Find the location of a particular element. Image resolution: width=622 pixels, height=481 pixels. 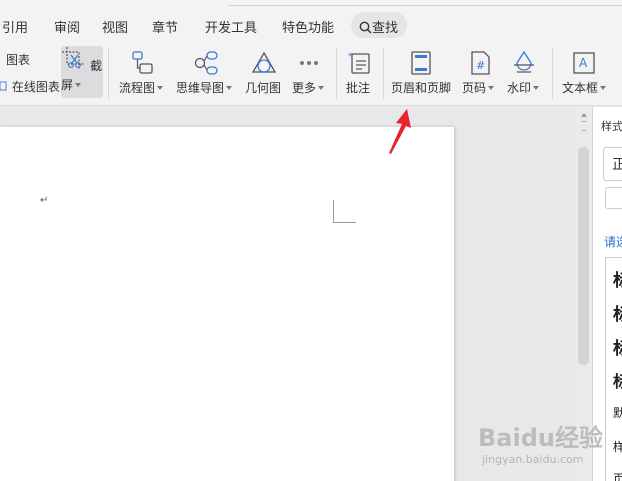

online-chart-button: 在线图表 is located at coordinates (30, 86).